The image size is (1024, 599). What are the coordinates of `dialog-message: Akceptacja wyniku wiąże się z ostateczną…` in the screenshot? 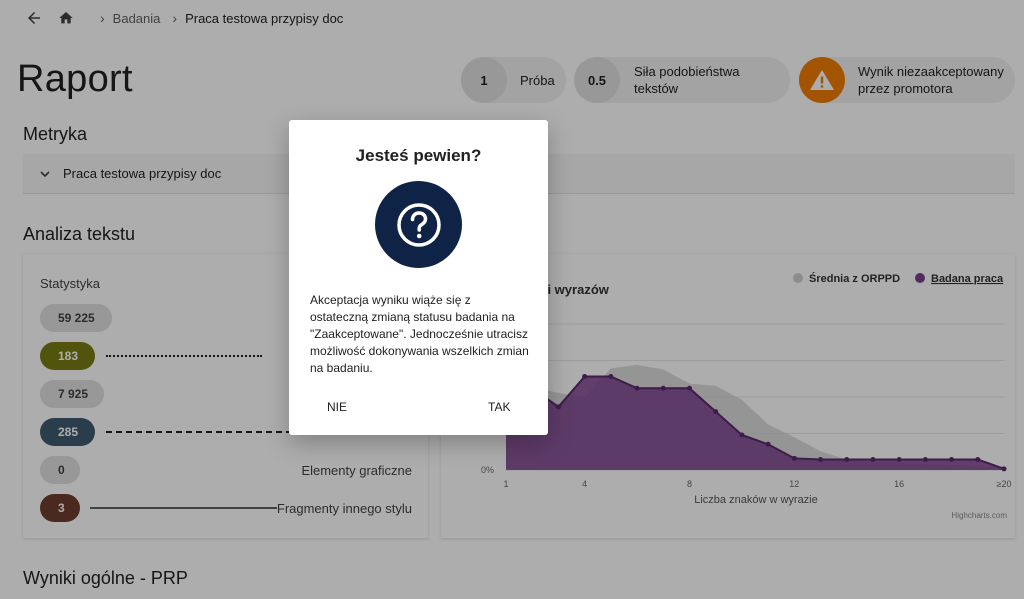 It's located at (419, 334).